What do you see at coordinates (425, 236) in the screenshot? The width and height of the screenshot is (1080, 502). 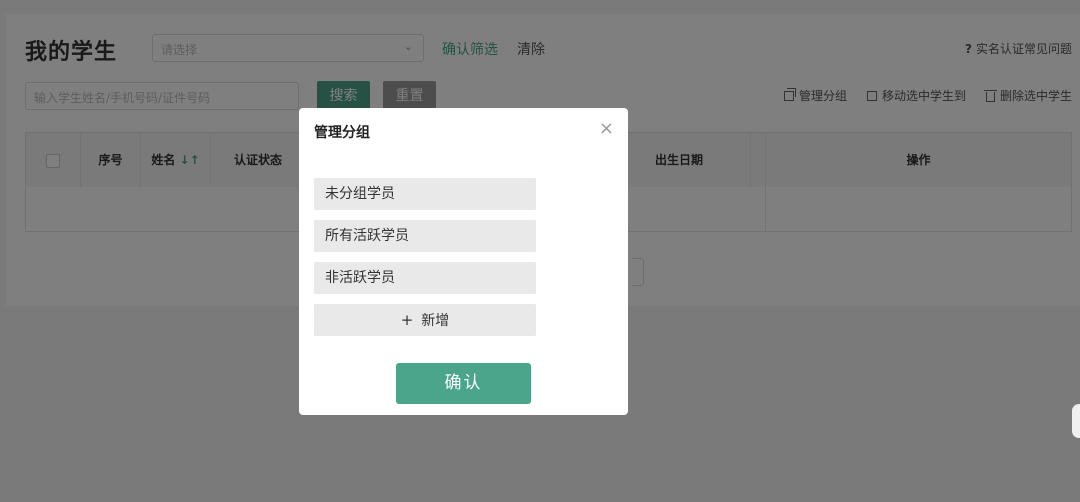 I see `group-item-all-active: 所有活跃学员` at bounding box center [425, 236].